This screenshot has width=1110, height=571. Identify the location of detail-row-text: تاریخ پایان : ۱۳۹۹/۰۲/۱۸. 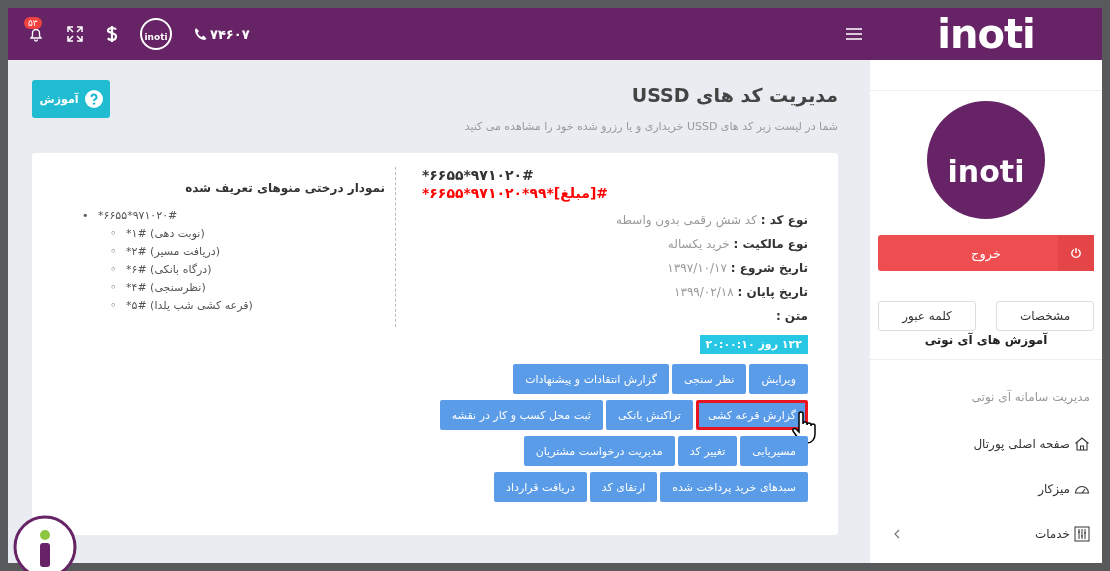
(740, 293).